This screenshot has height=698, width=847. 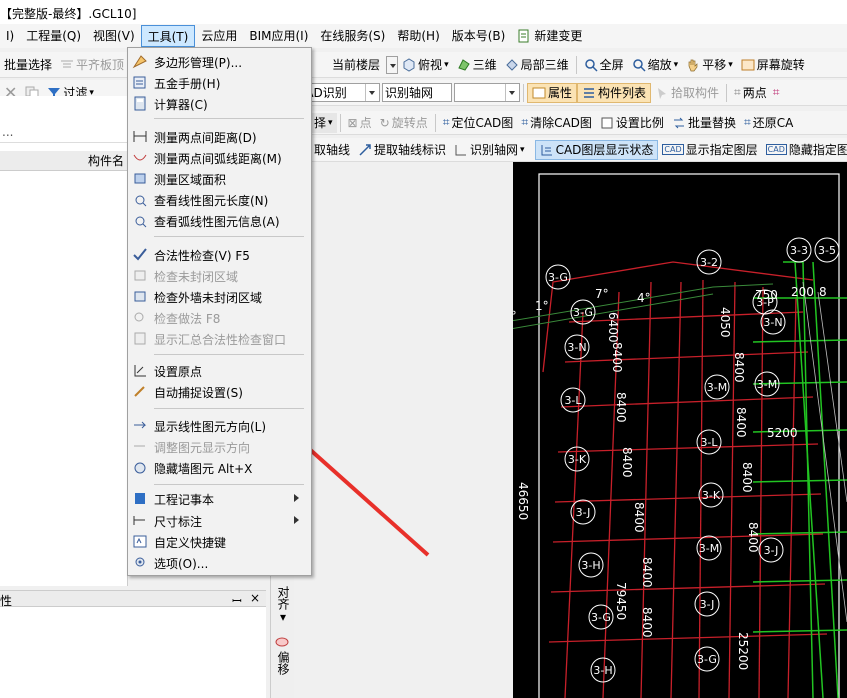 I want to click on menu-online: 在线服务(S), so click(x=352, y=36).